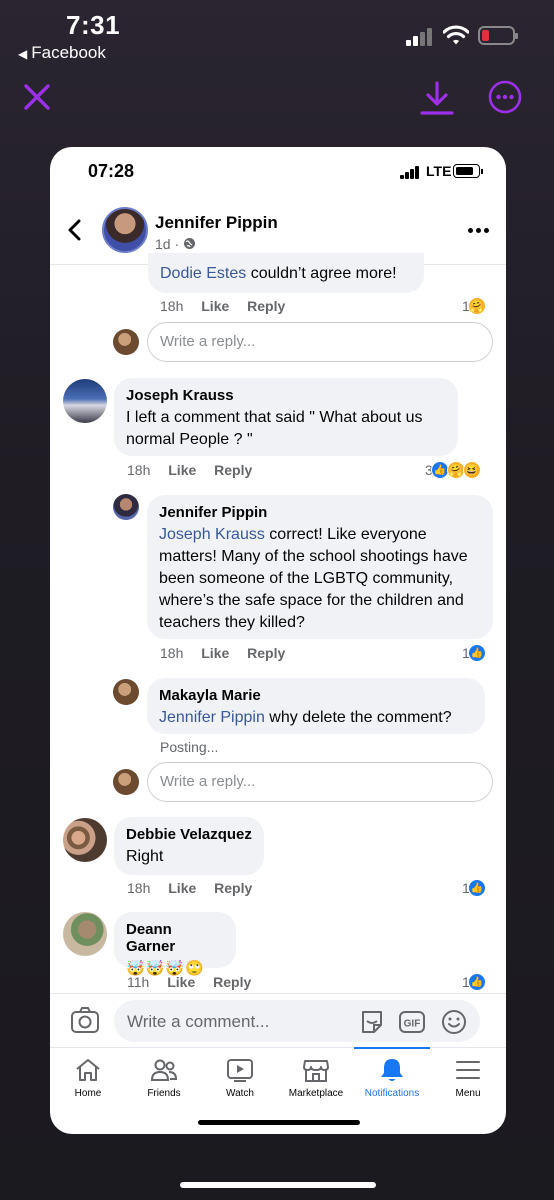 The width and height of the screenshot is (554, 1200). Describe the element at coordinates (164, 1093) in the screenshot. I see `tab-label: Friends` at that location.